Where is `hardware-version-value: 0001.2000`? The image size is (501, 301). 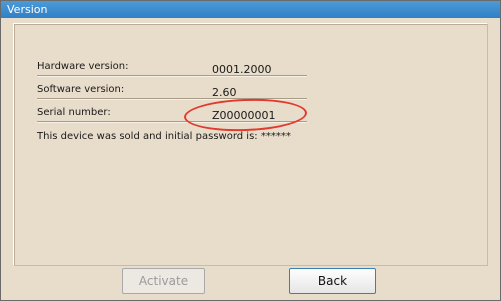 hardware-version-value: 0001.2000 is located at coordinates (242, 69).